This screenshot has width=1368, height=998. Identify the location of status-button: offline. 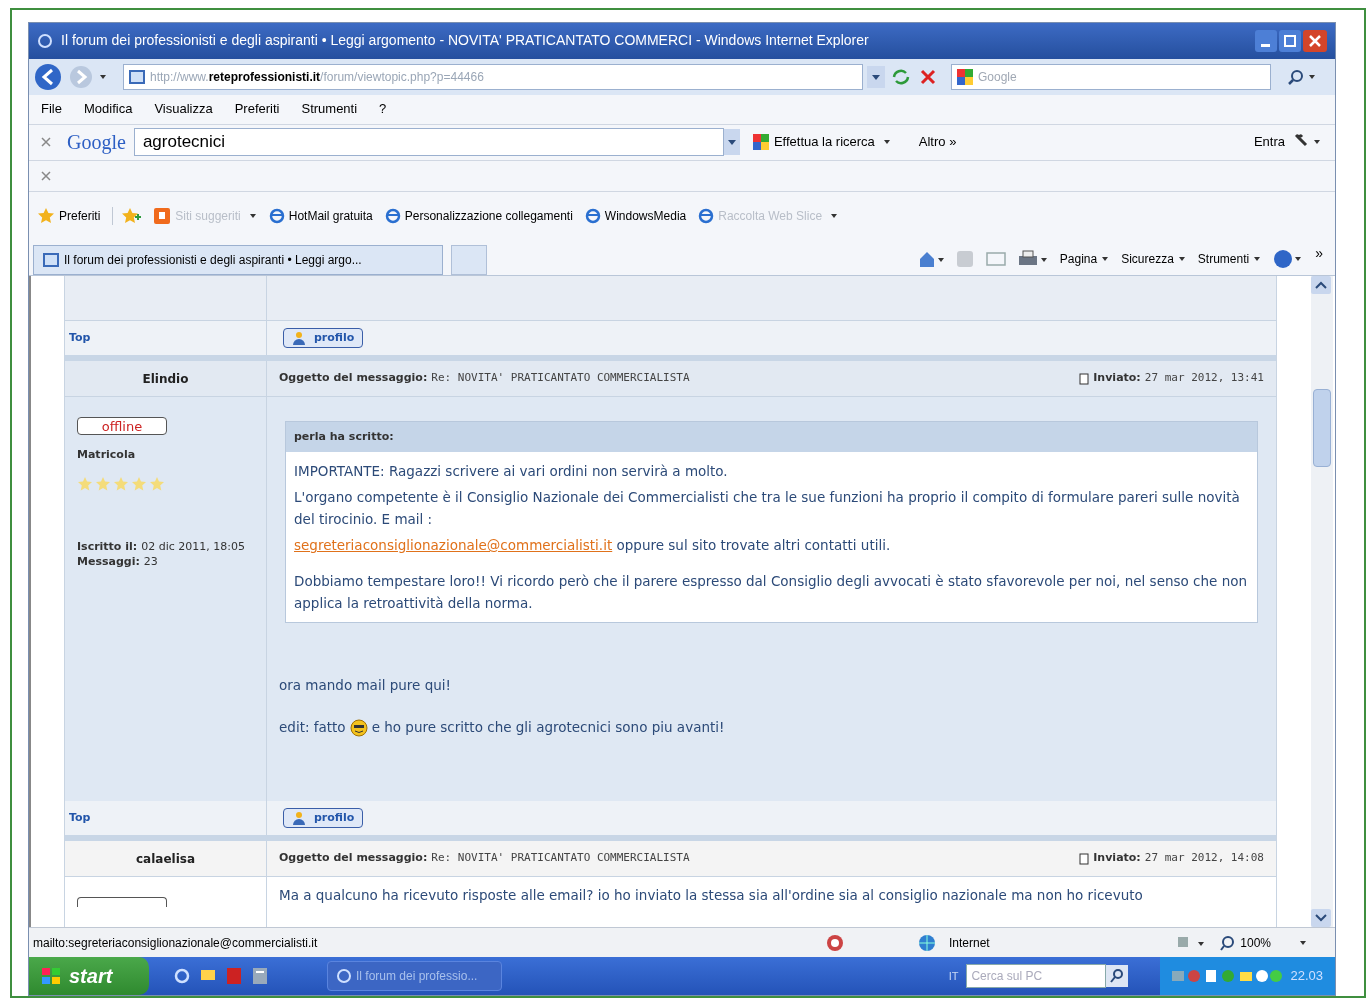
(122, 426).